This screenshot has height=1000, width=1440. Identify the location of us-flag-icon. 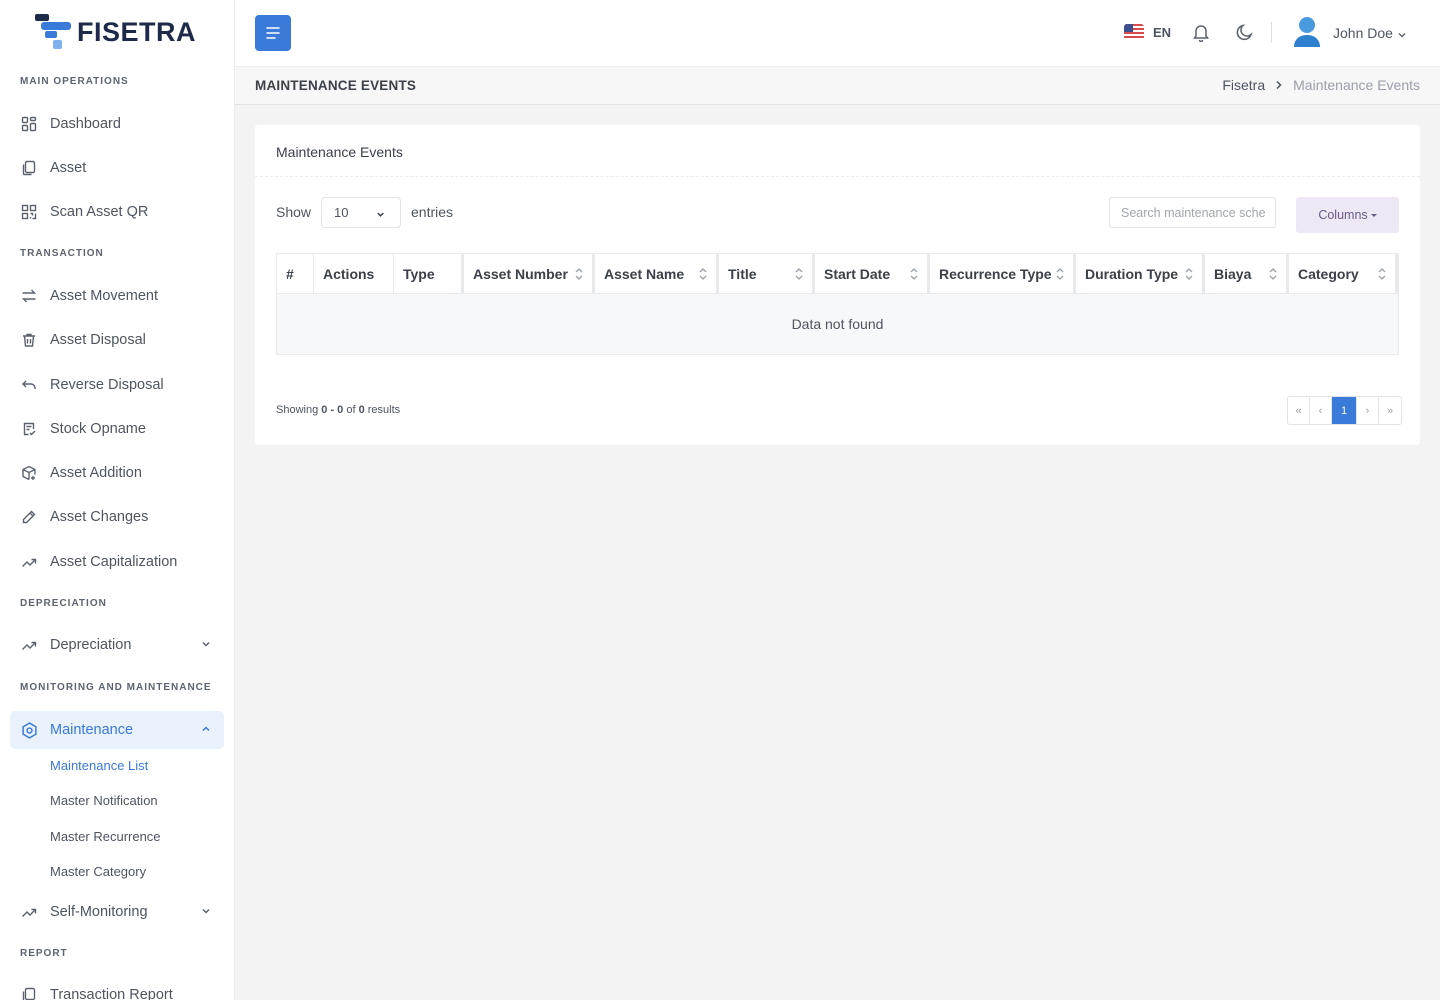
(1134, 32).